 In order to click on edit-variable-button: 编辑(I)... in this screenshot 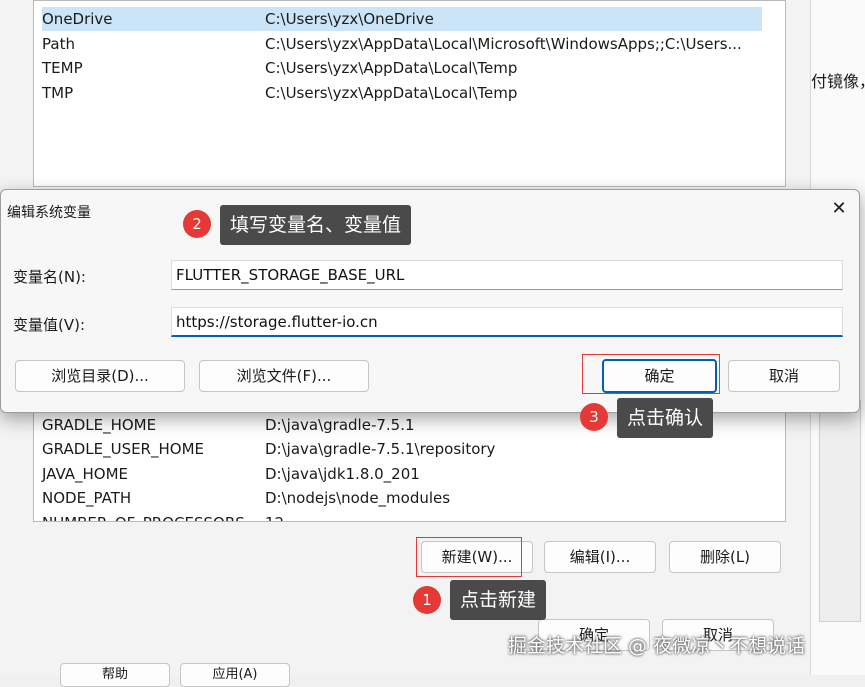, I will do `click(600, 557)`.